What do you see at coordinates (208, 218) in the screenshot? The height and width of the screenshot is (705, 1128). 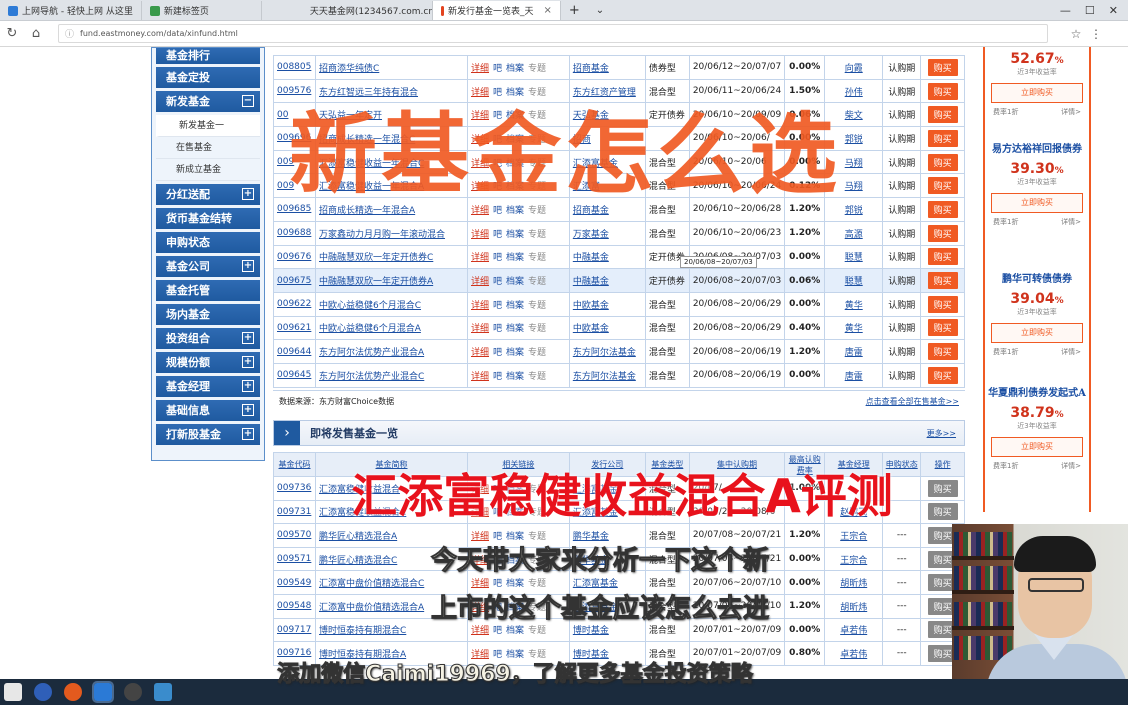 I see `sidebar-item-money-fund: 货币基金结转` at bounding box center [208, 218].